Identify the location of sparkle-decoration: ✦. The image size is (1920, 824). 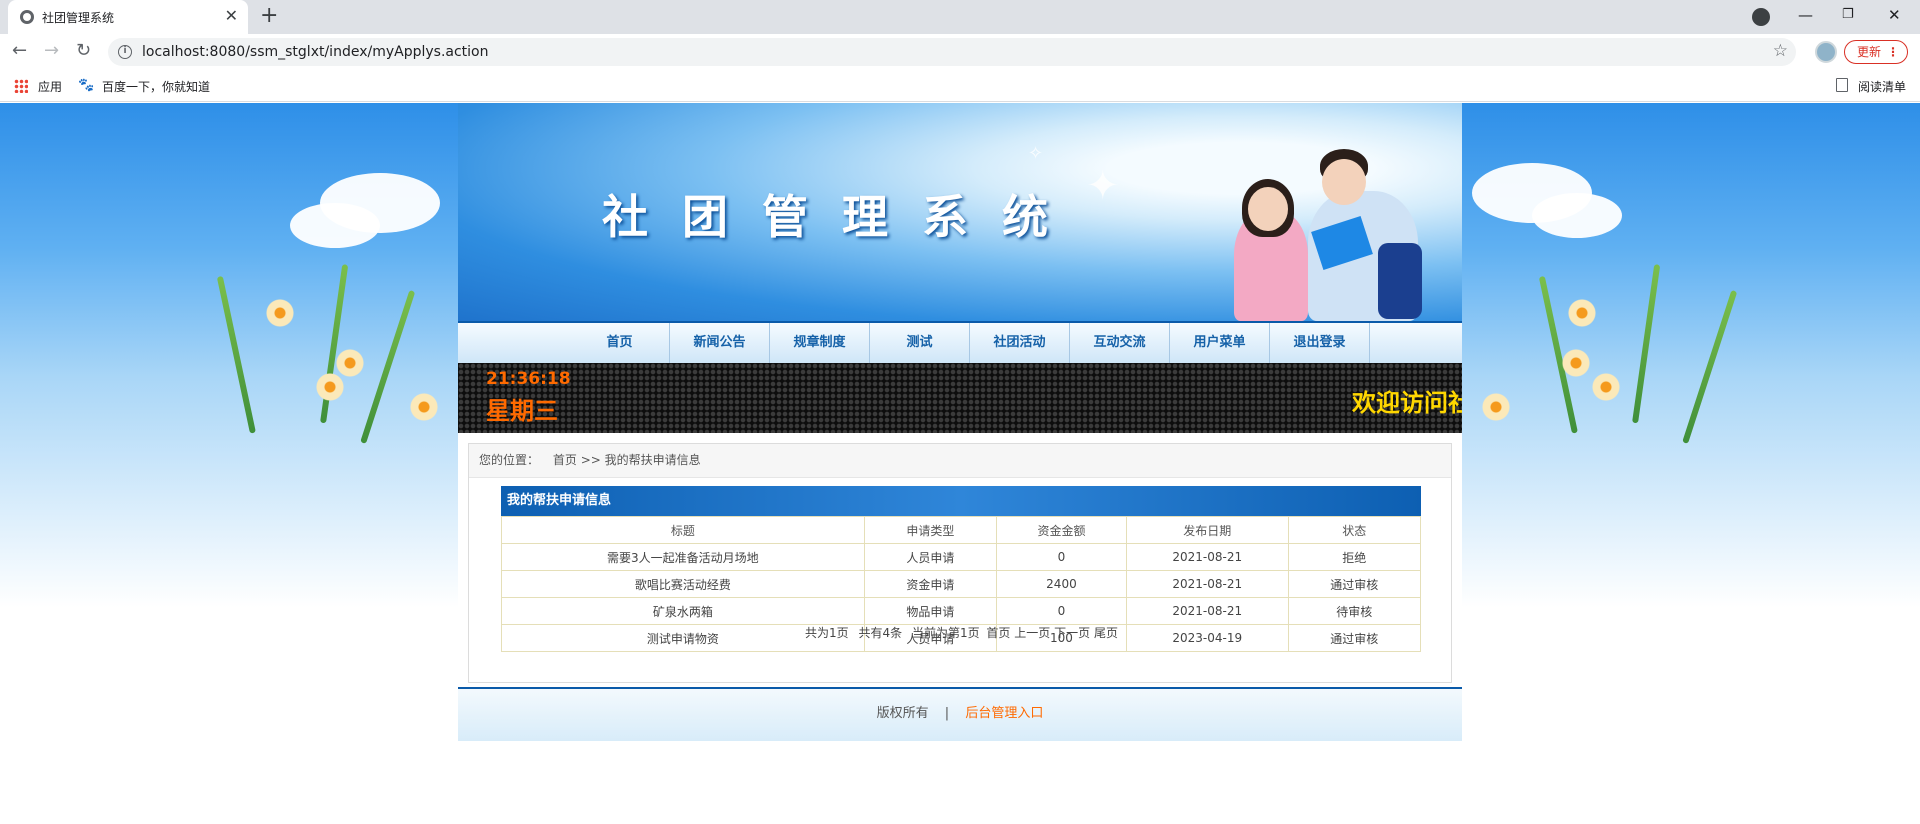
(1103, 186).